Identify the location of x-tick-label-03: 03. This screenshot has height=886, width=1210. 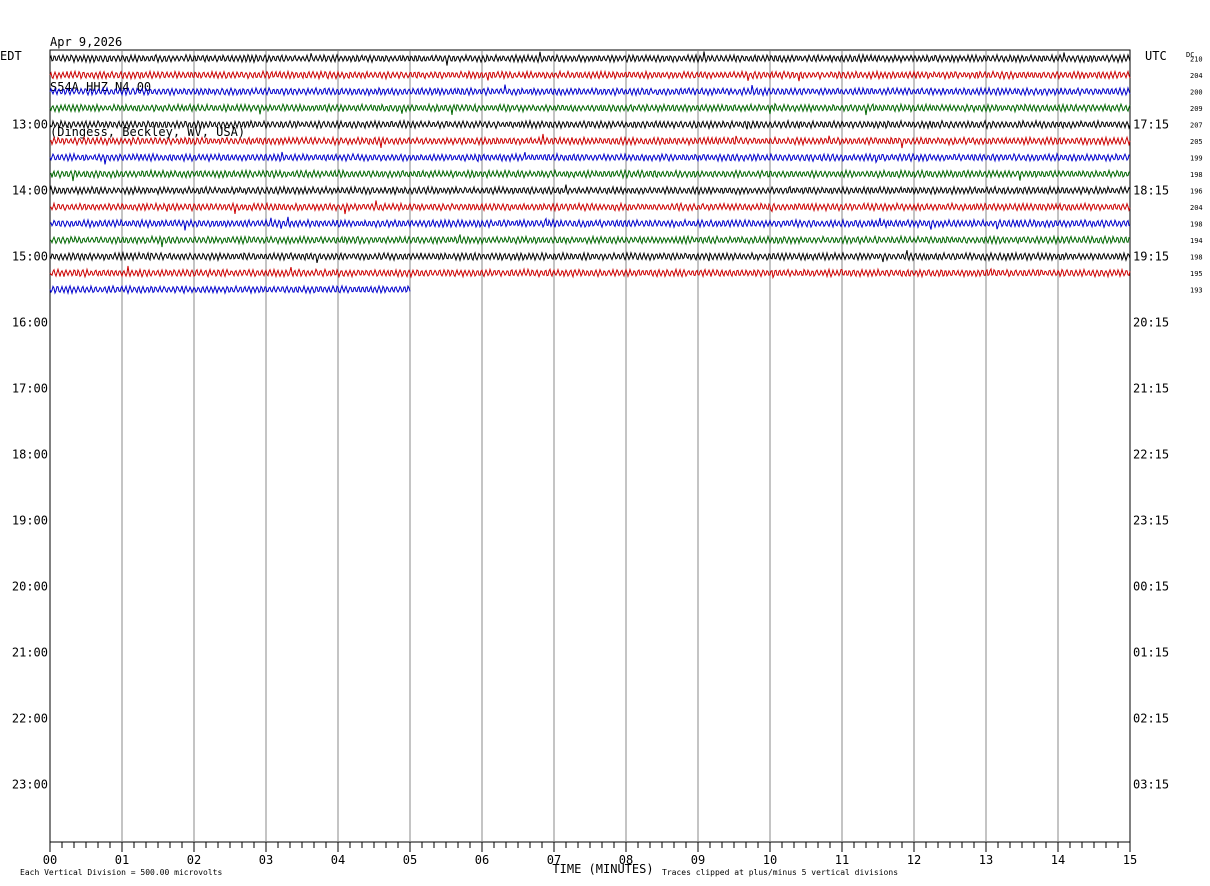
(266, 860).